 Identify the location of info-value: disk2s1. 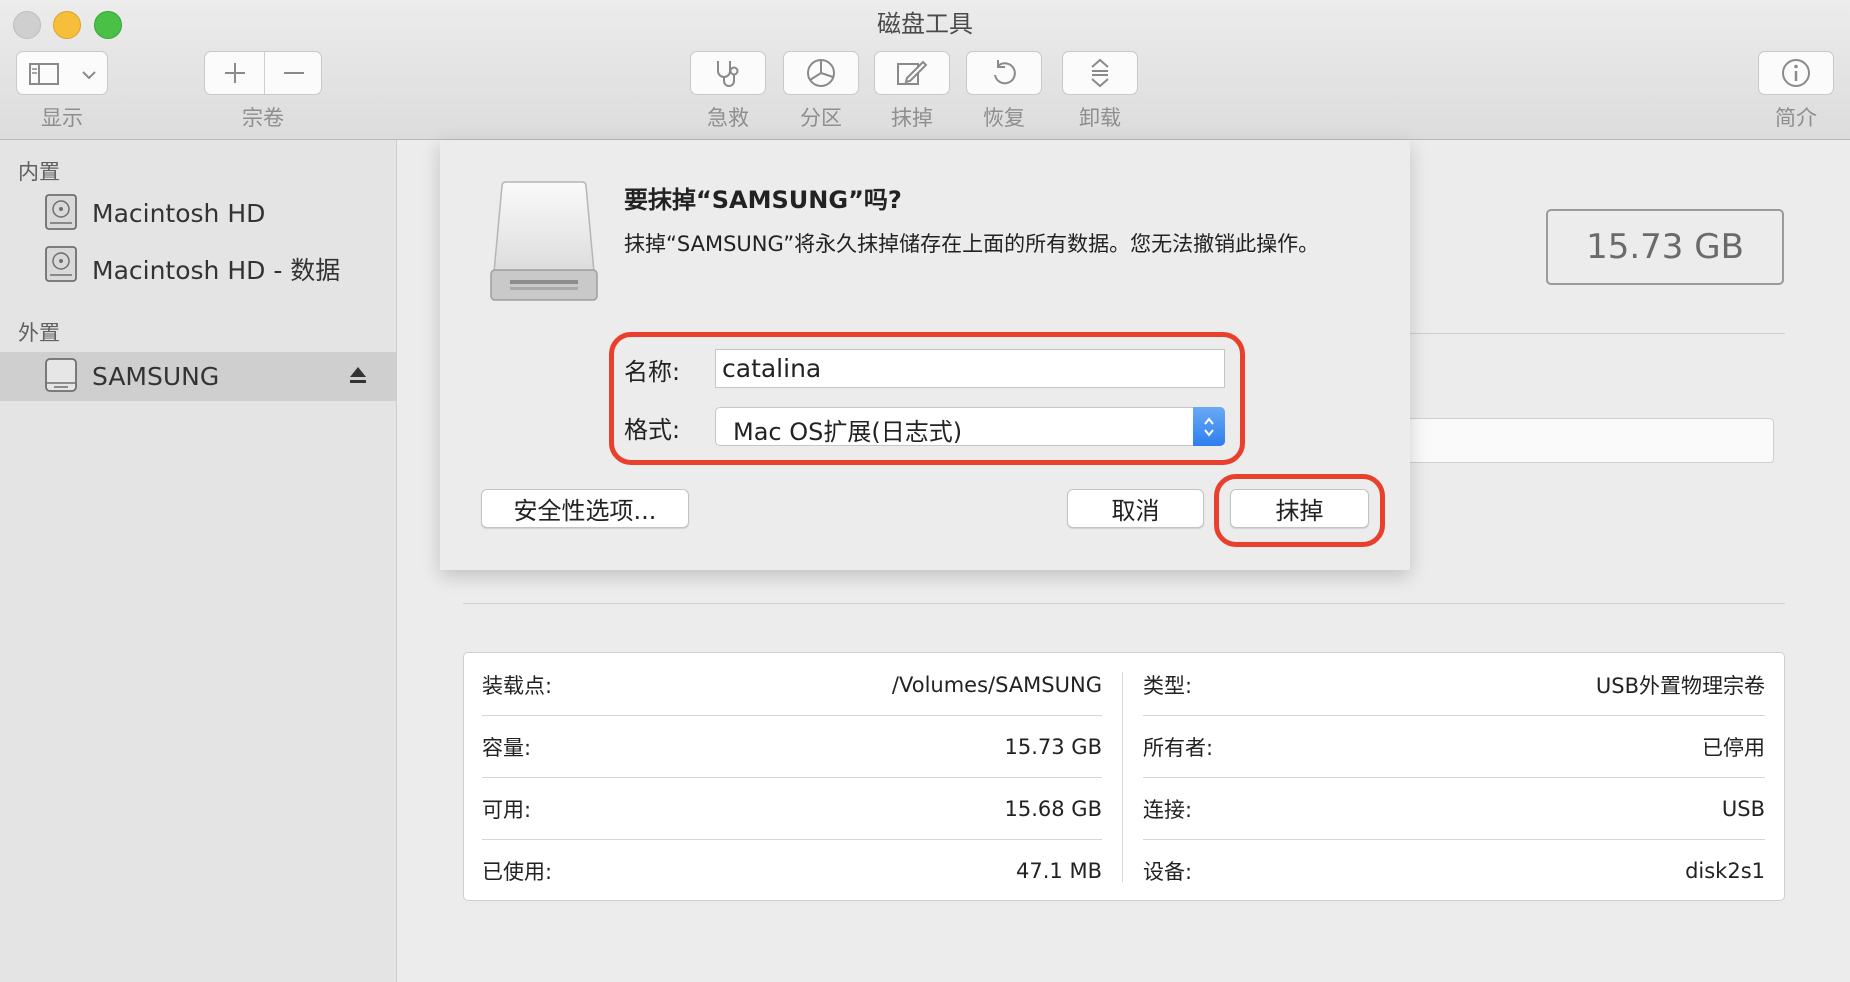
(1725, 871).